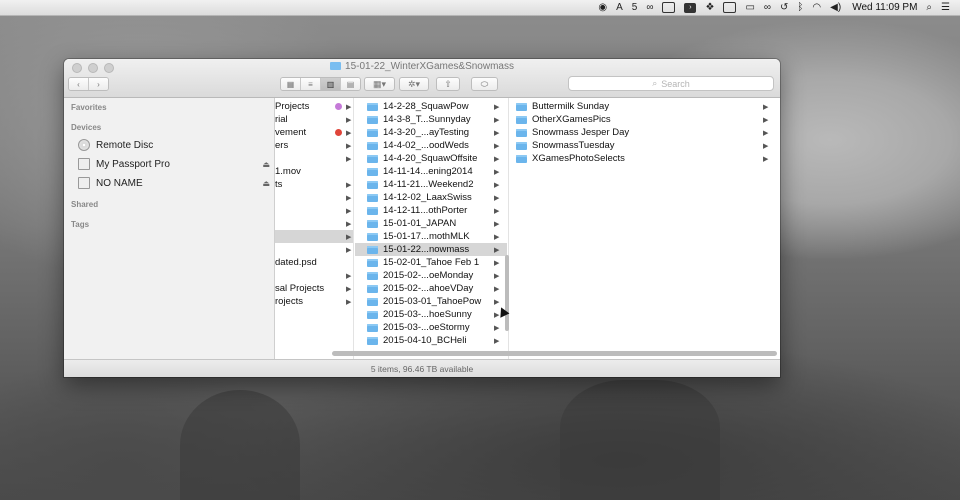 Image resolution: width=960 pixels, height=500 pixels. I want to click on display-icon, so click(730, 7).